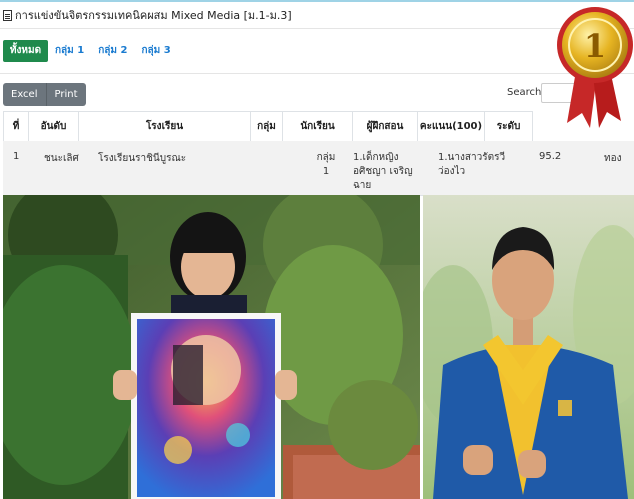 Image resolution: width=634 pixels, height=499 pixels. I want to click on top-accent-line, so click(317, 1).